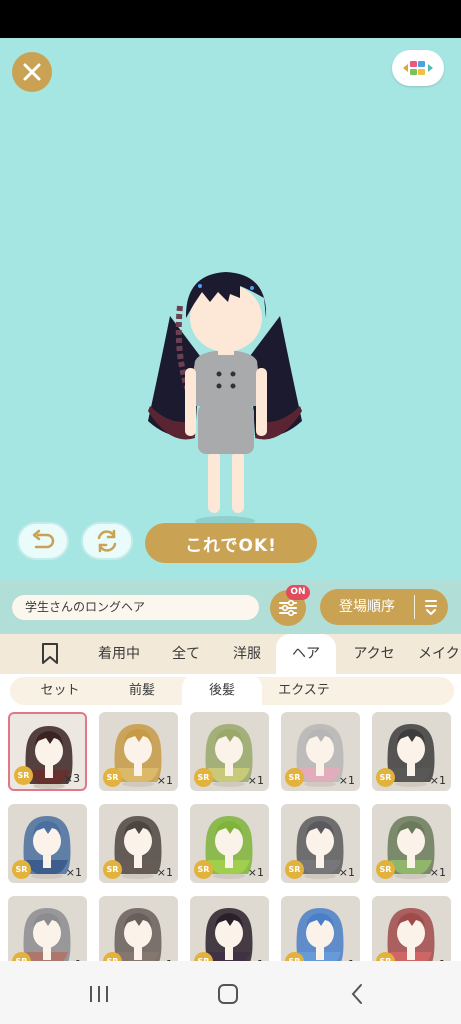 Image resolution: width=461 pixels, height=1024 pixels. I want to click on status-bar, so click(230, 19).